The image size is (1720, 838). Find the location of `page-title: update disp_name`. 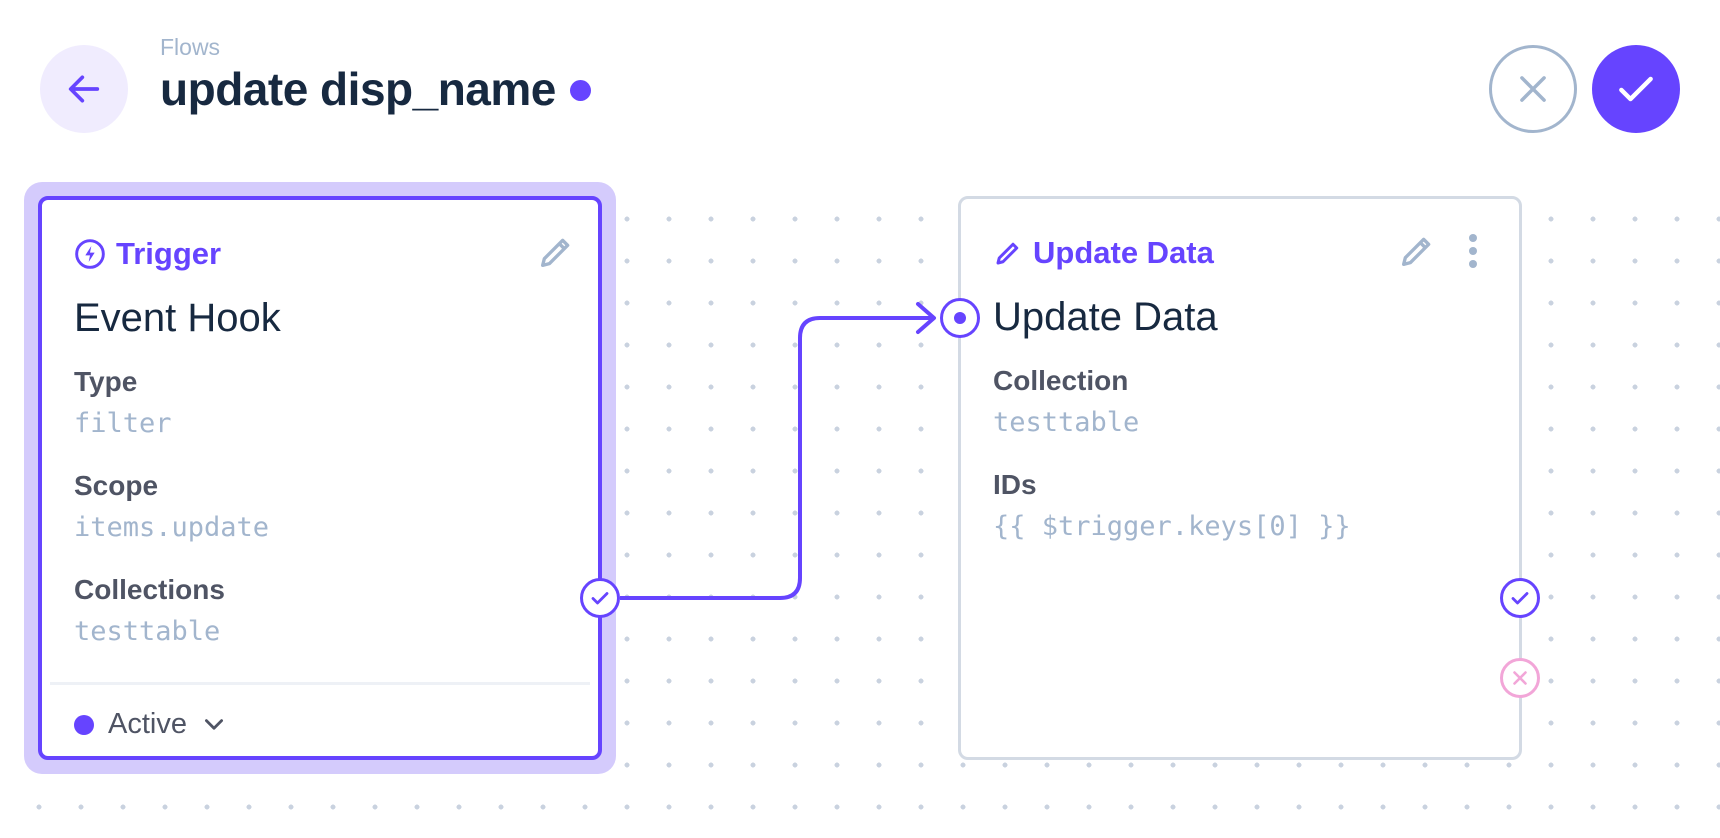

page-title: update disp_name is located at coordinates (358, 89).